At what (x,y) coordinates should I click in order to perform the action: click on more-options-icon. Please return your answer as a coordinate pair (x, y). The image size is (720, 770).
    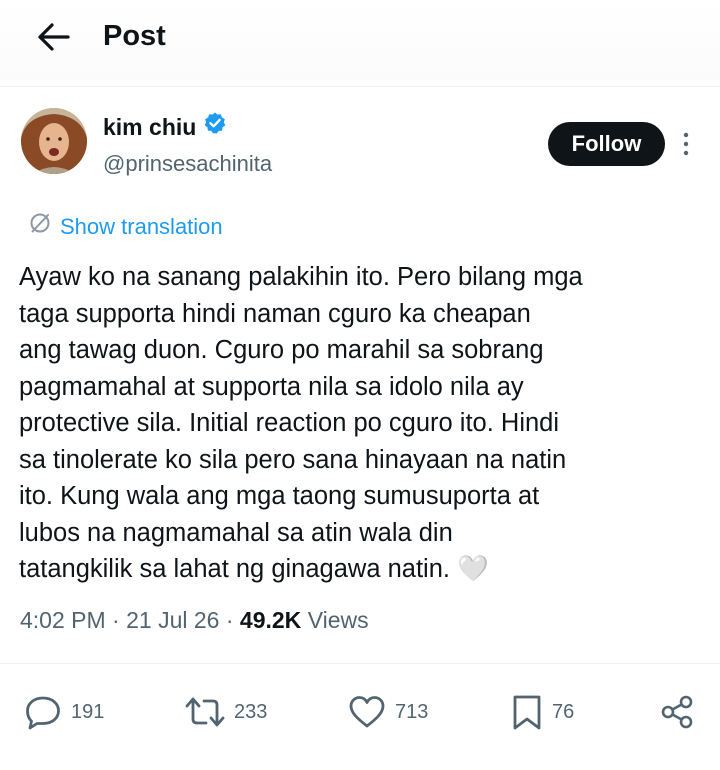
    Looking at the image, I should click on (686, 144).